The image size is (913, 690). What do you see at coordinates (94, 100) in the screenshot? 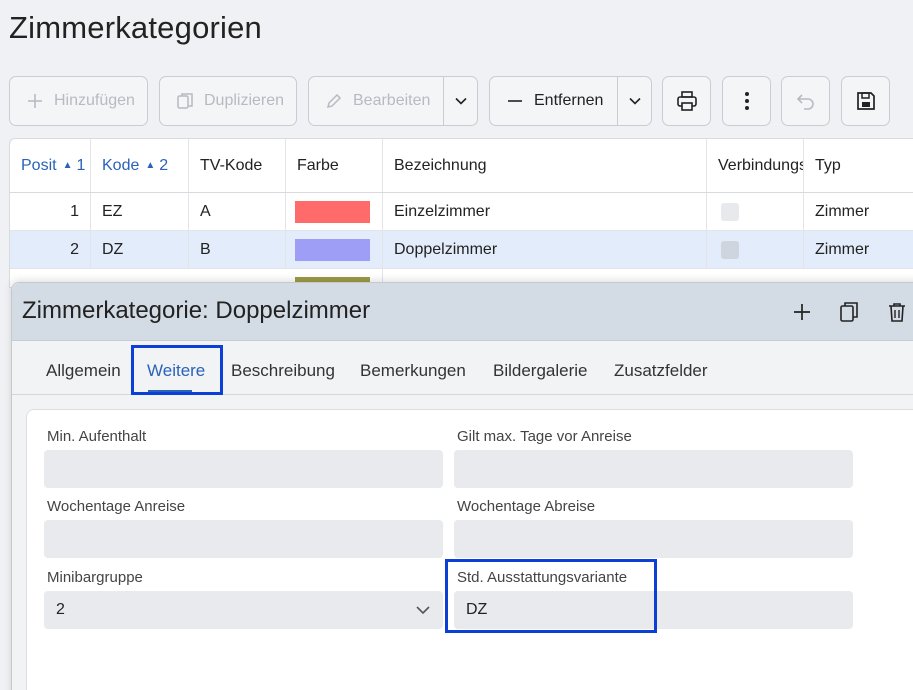
I see `add-button-label: Hinzufügen` at bounding box center [94, 100].